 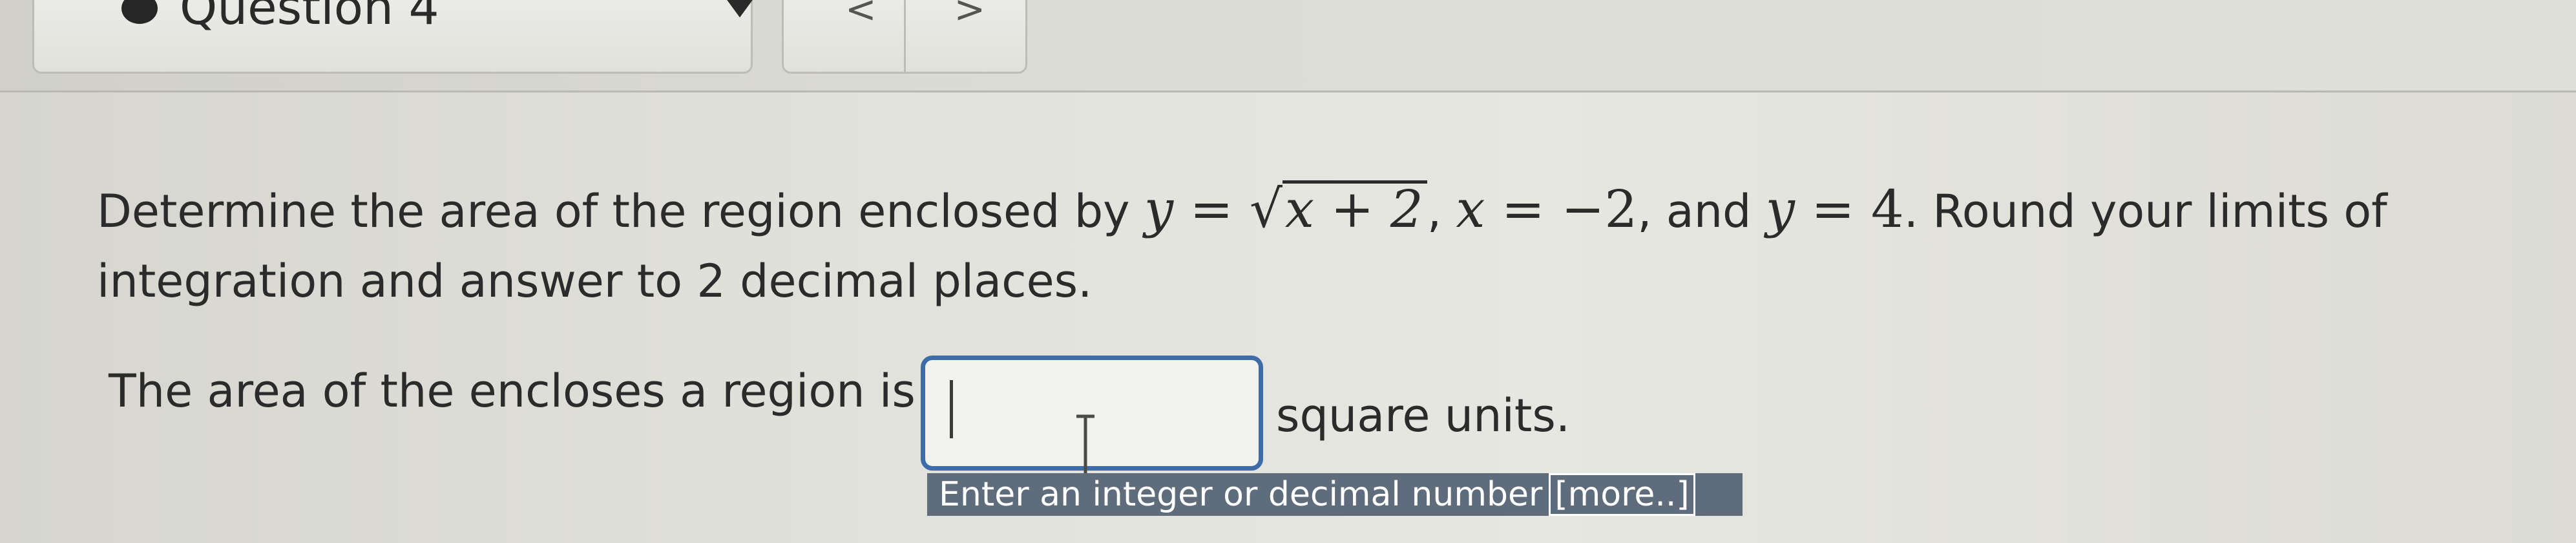 I want to click on equation-curve: y = √x + 2, so click(x=1285, y=209).